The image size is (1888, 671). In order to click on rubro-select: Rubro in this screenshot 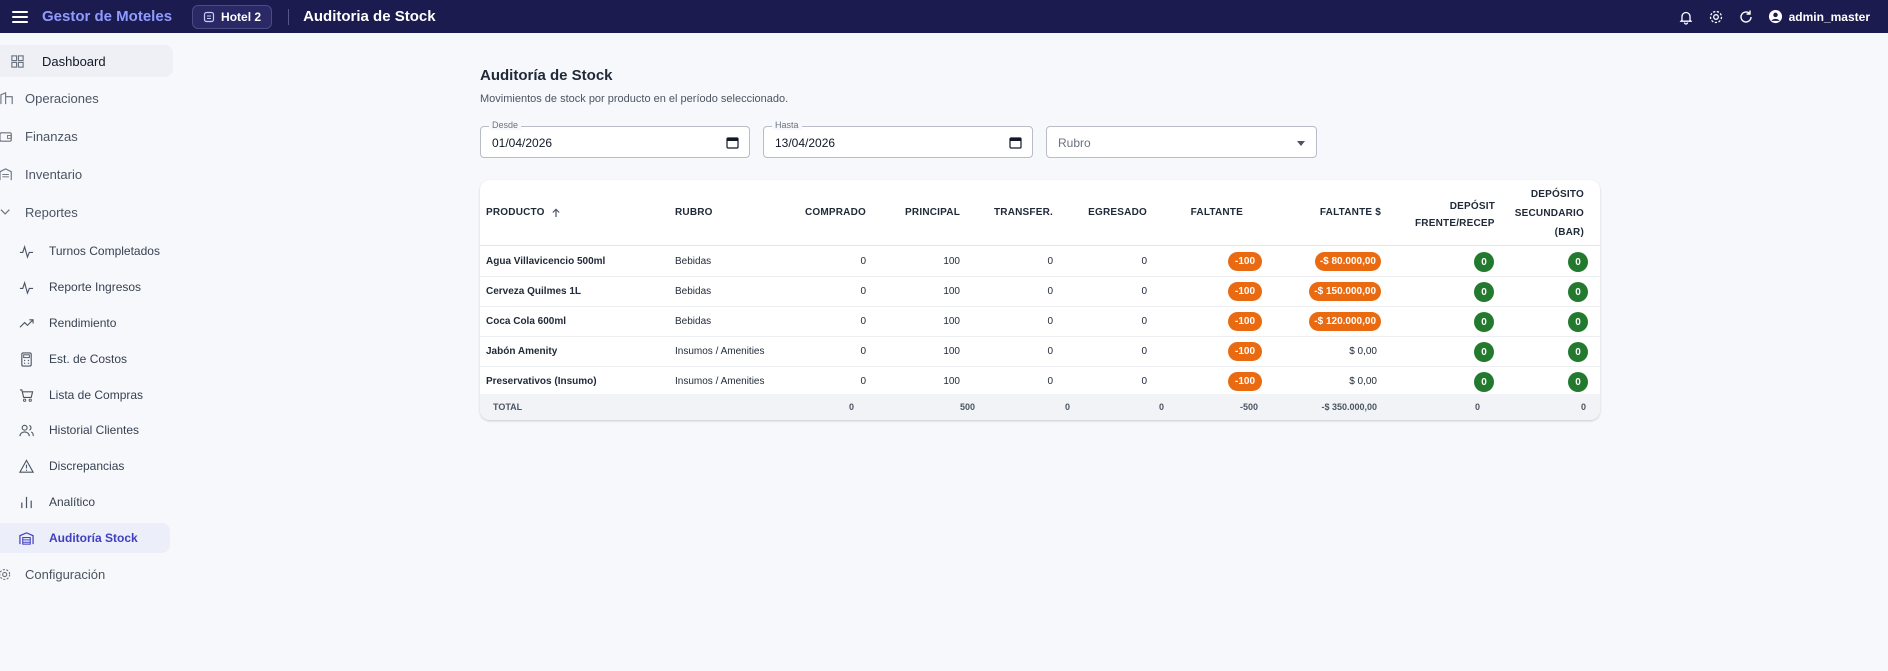, I will do `click(1181, 142)`.